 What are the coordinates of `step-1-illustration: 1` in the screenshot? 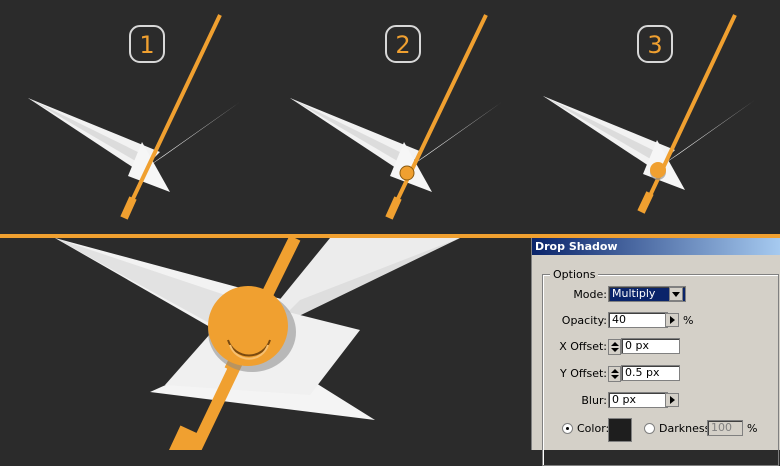 It's located at (134, 117).